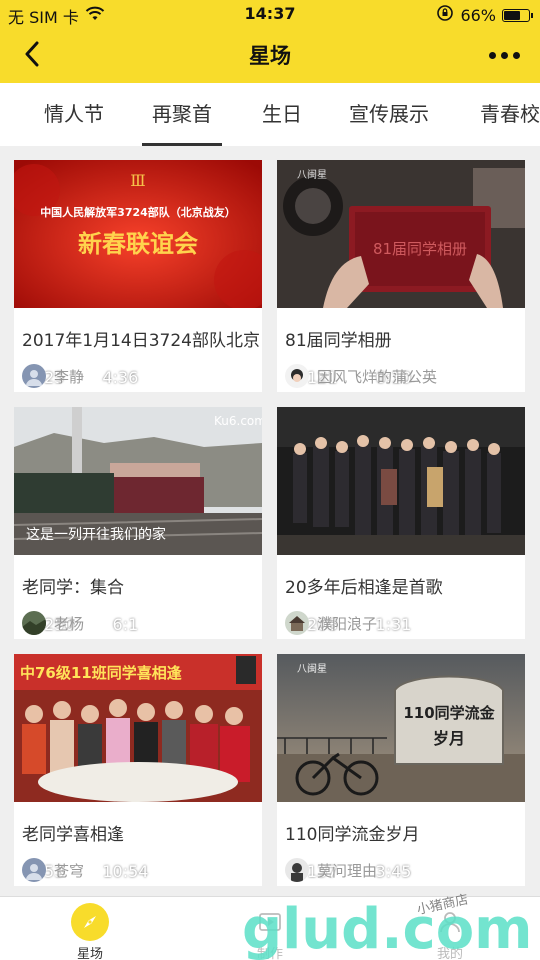 The width and height of the screenshot is (540, 960). What do you see at coordinates (517, 15) in the screenshot?
I see `battery-icon` at bounding box center [517, 15].